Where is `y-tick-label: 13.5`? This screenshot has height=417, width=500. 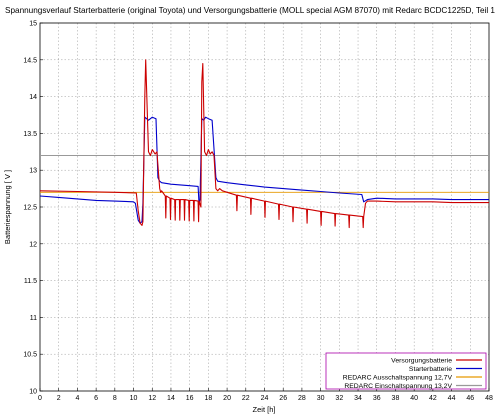
y-tick-label: 13.5 is located at coordinates (30, 134).